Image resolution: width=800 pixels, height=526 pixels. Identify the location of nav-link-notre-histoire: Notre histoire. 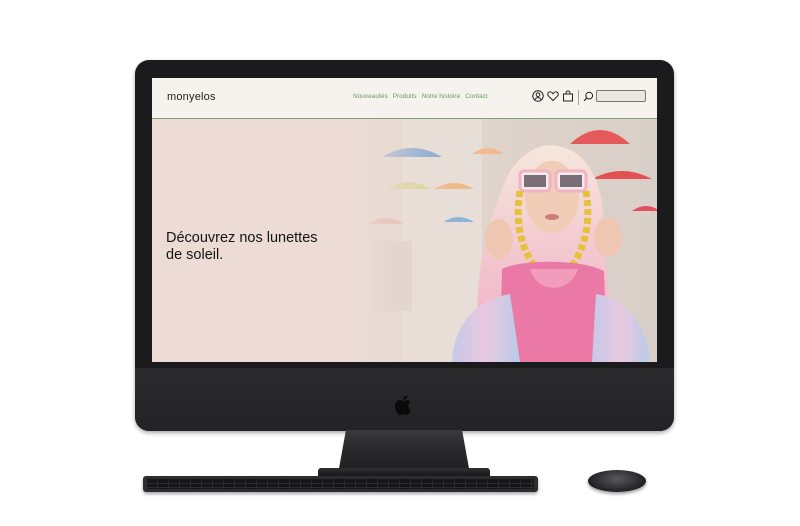
(441, 96).